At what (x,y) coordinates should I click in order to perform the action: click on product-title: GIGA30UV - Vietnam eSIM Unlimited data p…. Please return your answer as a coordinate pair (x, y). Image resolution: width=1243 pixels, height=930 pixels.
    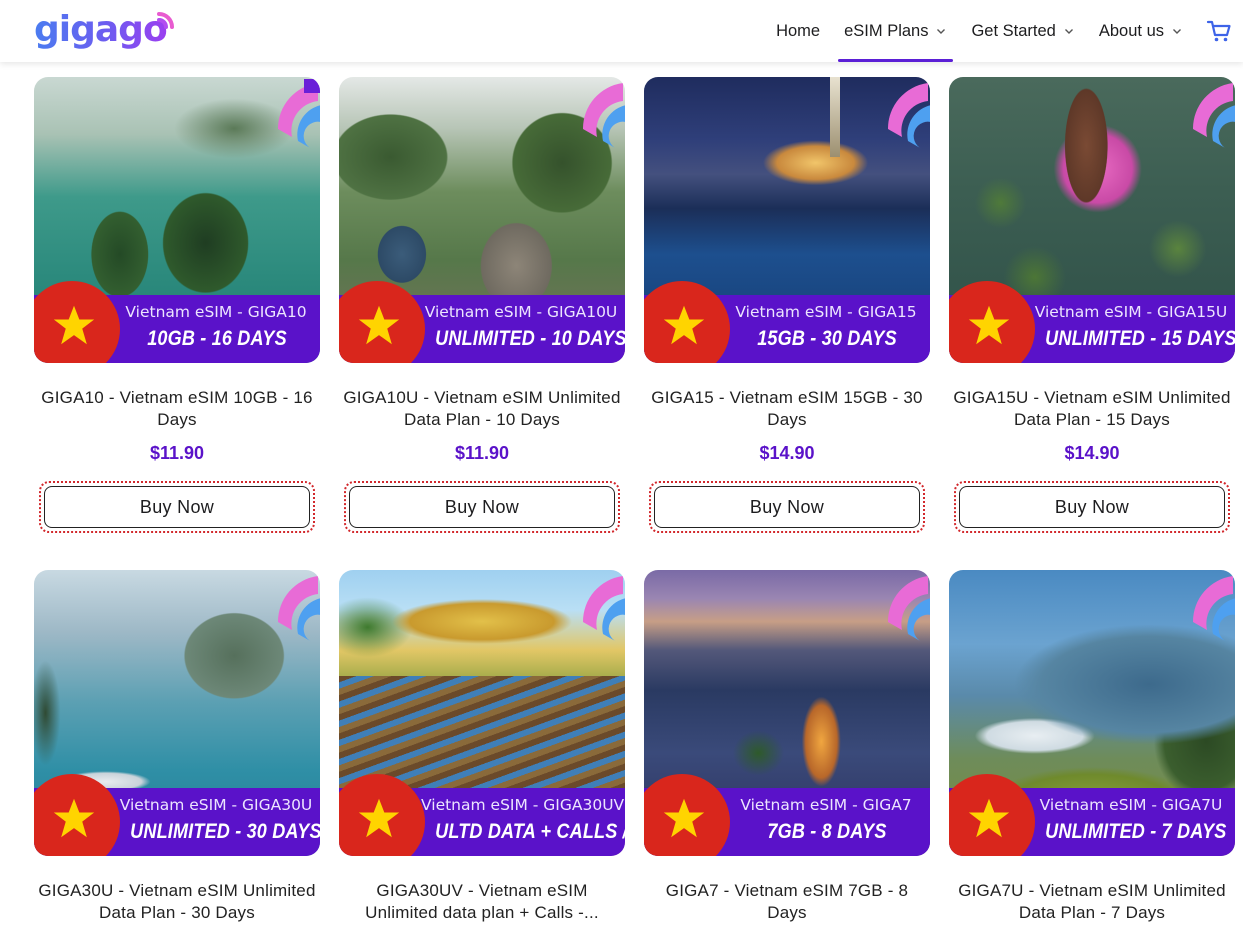
    Looking at the image, I should click on (482, 902).